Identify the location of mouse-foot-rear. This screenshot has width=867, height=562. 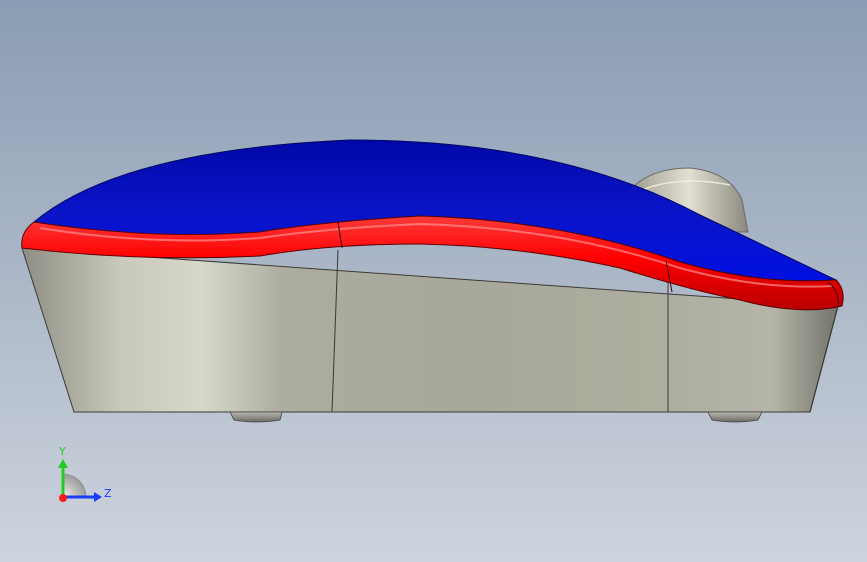
(735, 417).